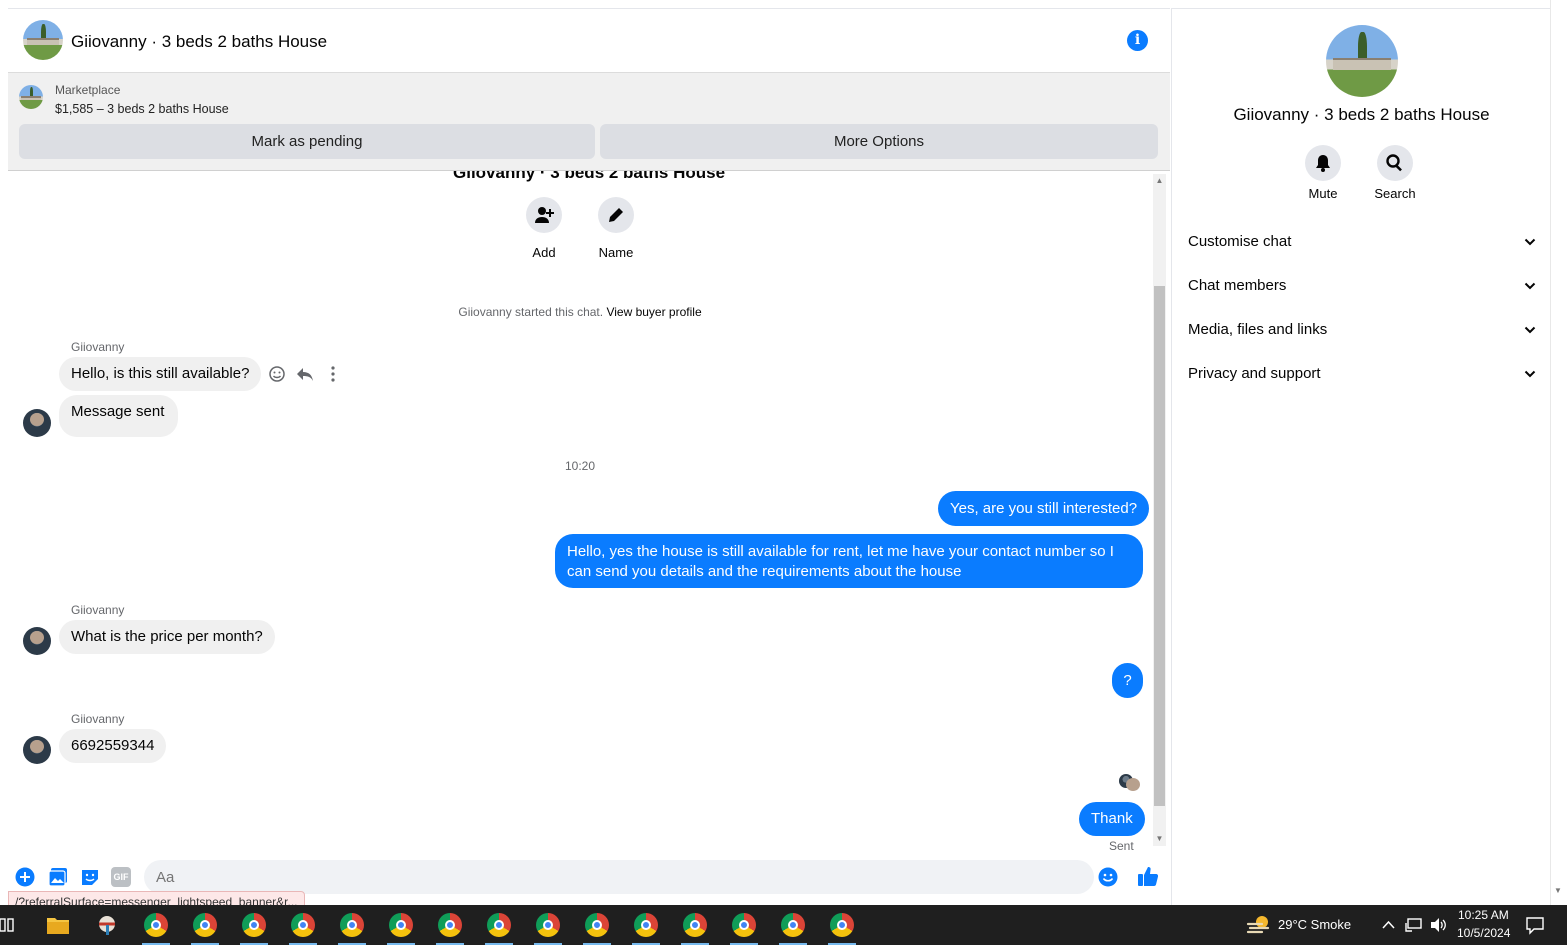  What do you see at coordinates (25, 877) in the screenshot?
I see `plus-icon` at bounding box center [25, 877].